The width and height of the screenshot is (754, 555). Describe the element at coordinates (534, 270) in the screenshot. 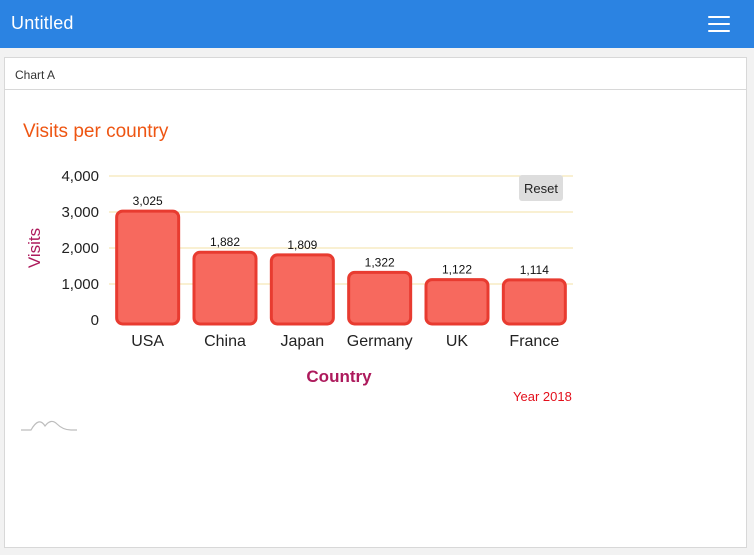

I see `data-label: 1,114` at that location.